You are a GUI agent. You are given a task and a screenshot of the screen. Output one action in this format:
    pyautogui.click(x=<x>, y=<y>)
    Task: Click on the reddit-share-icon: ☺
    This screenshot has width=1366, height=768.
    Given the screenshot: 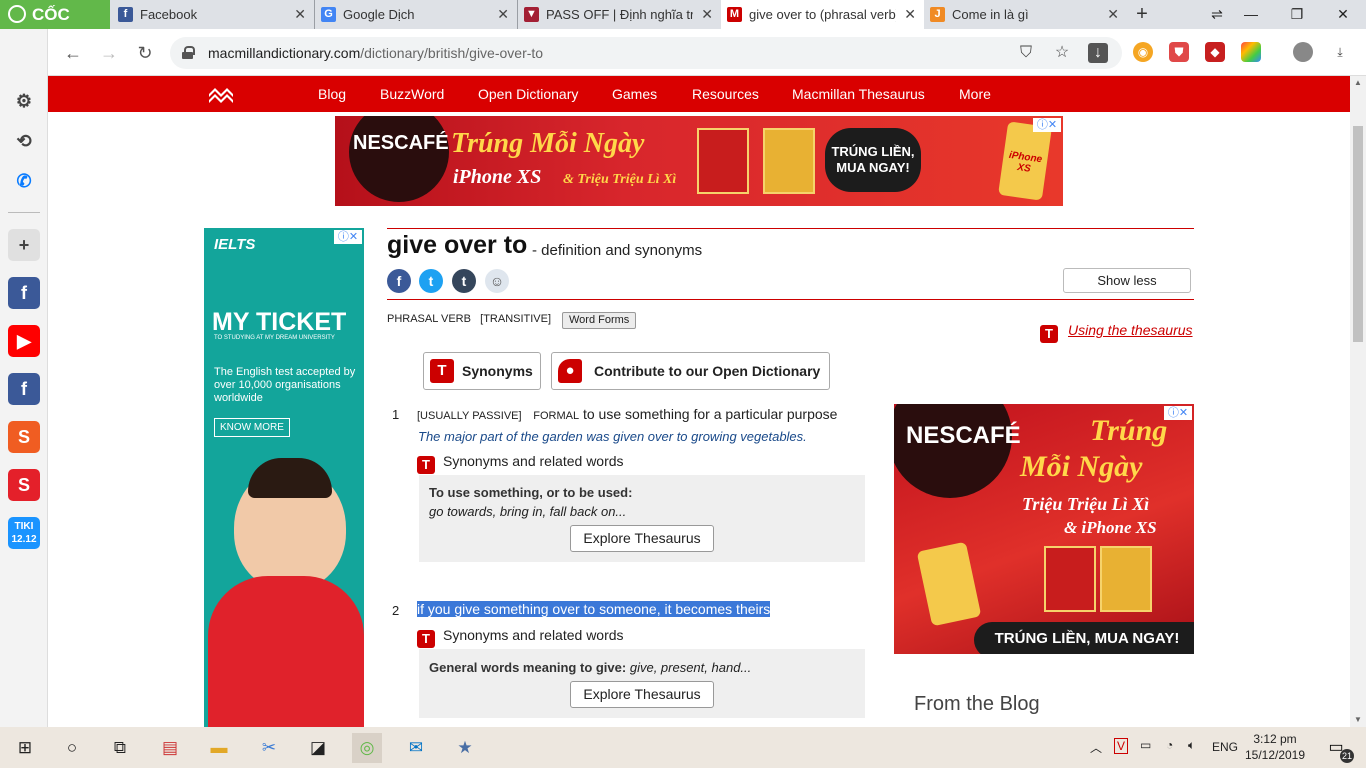 What is the action you would take?
    pyautogui.click(x=497, y=281)
    